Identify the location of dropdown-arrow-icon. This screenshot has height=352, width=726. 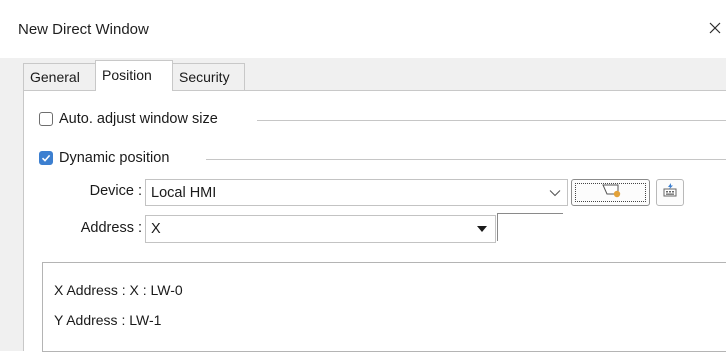
(482, 229).